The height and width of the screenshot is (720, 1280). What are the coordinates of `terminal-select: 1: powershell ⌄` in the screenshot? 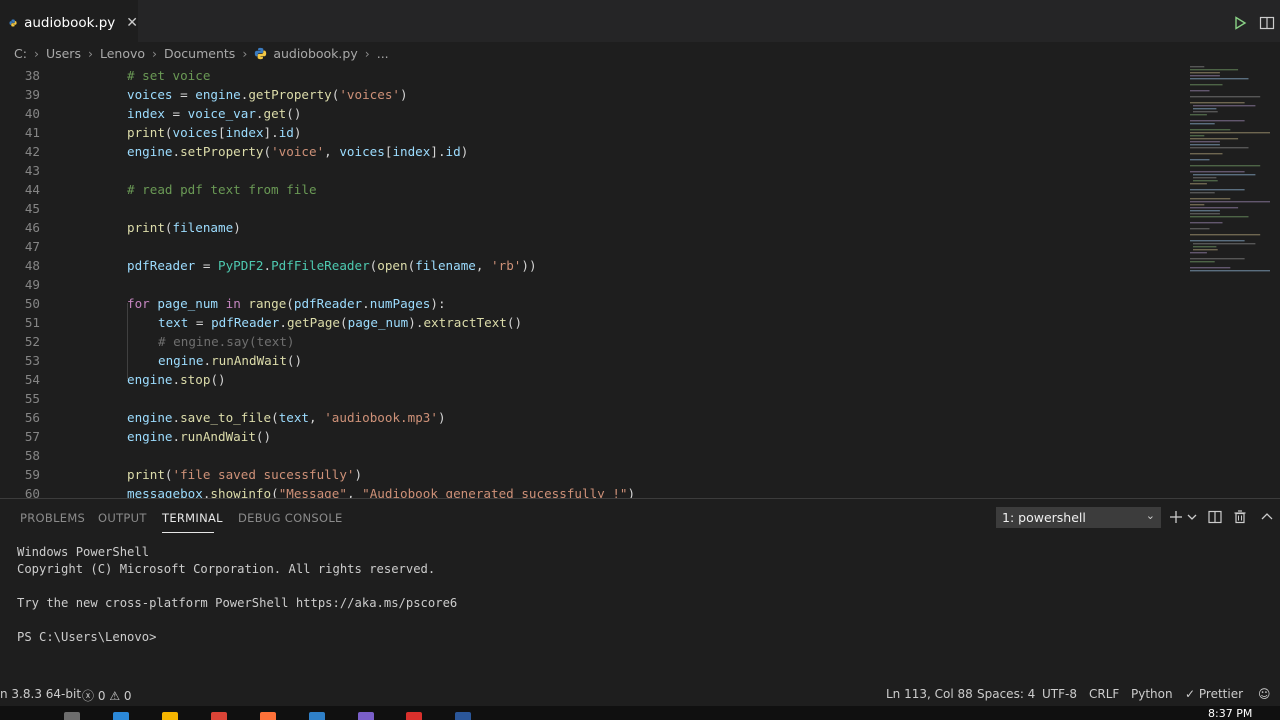 It's located at (1078, 517).